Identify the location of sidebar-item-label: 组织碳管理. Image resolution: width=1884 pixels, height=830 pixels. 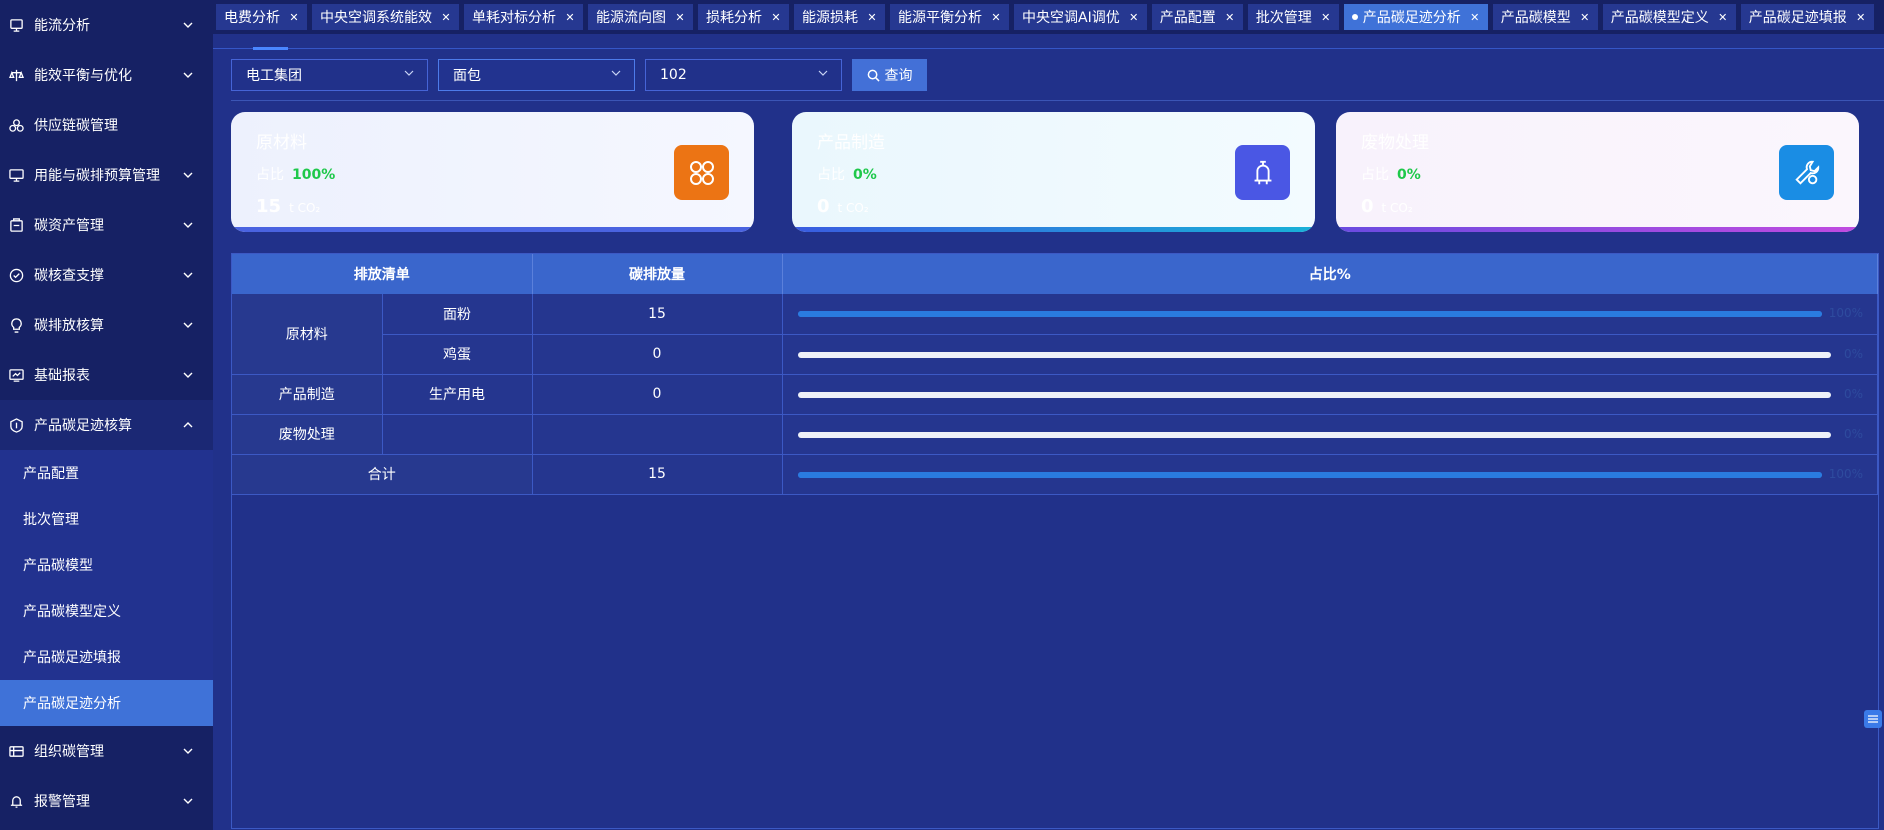
(69, 752).